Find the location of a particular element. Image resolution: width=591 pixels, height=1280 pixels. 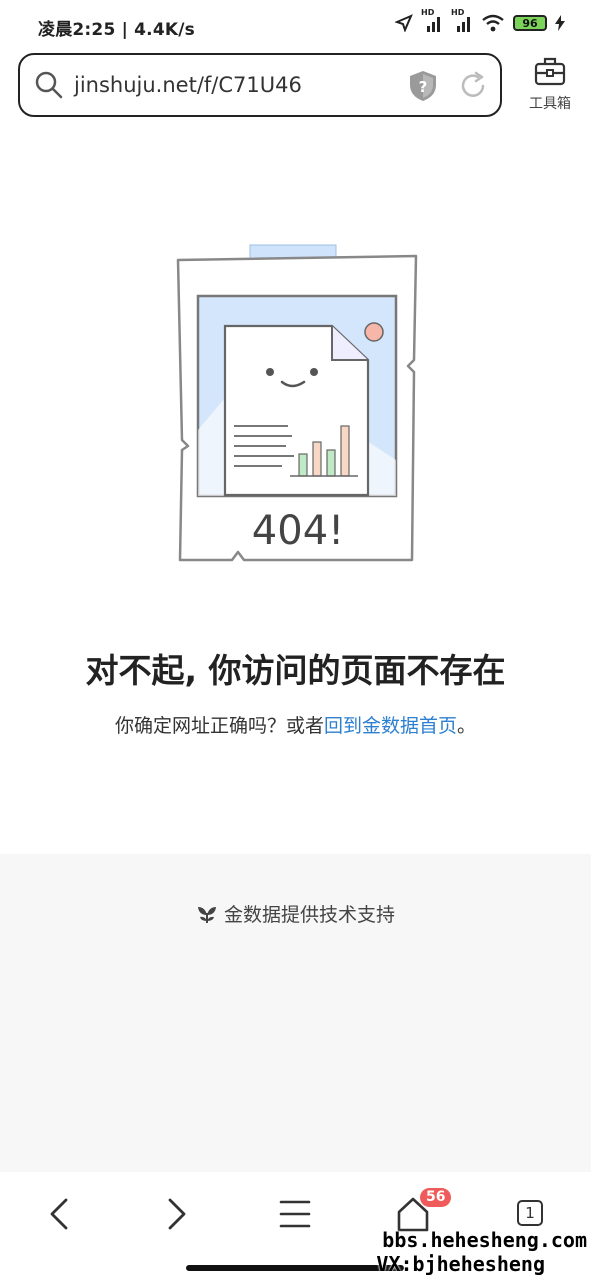

chevron-left-icon is located at coordinates (59, 1214).